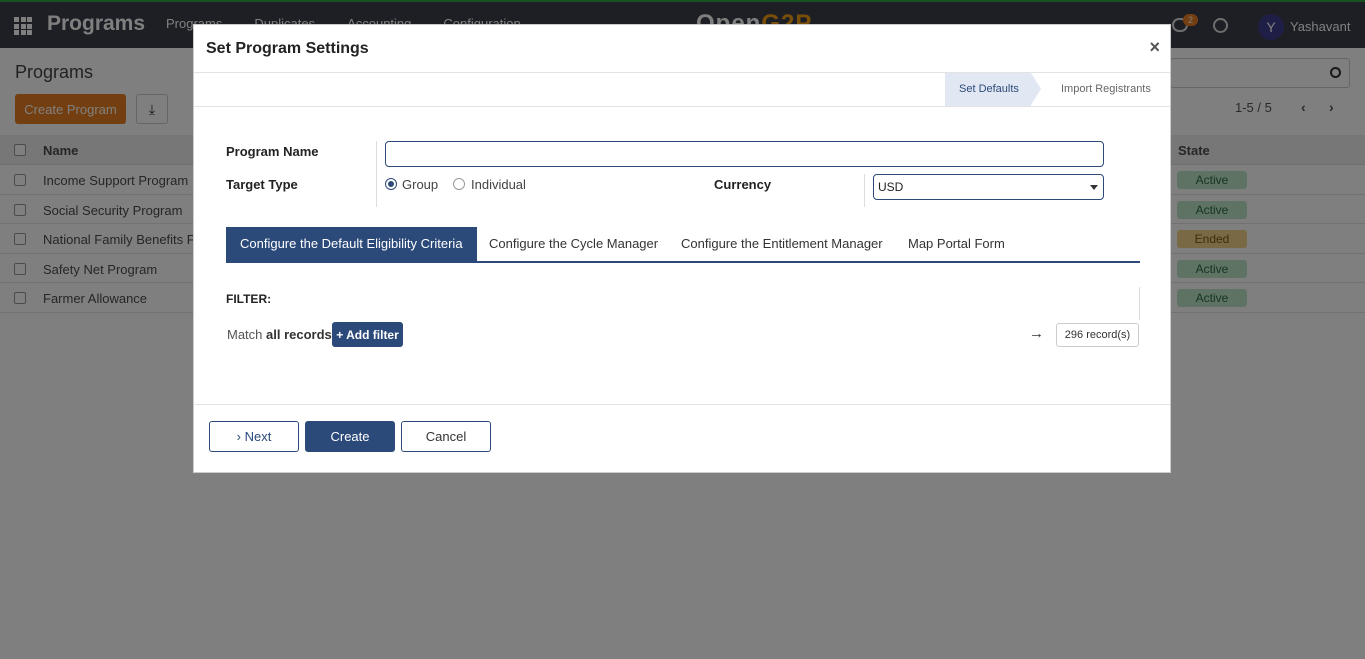 The width and height of the screenshot is (1365, 659). Describe the element at coordinates (782, 244) in the screenshot. I see `tab-entitlement-manager: Configure the Entitlement Manager` at that location.